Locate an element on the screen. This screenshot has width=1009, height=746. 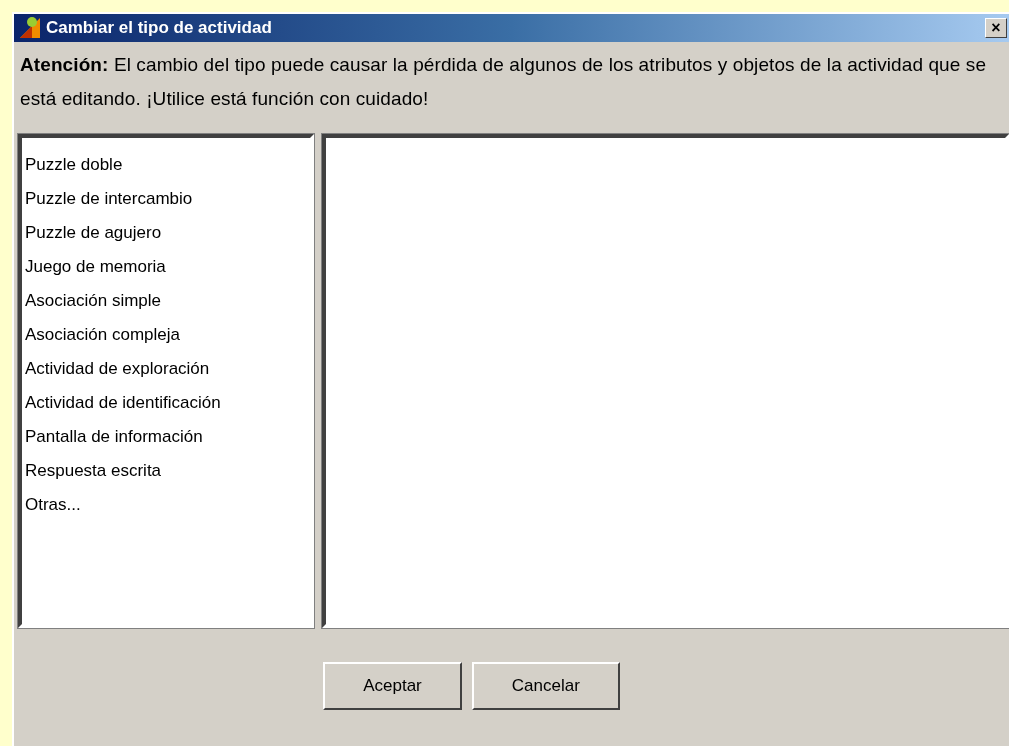
list-item: Puzzle doble is located at coordinates (167, 165).